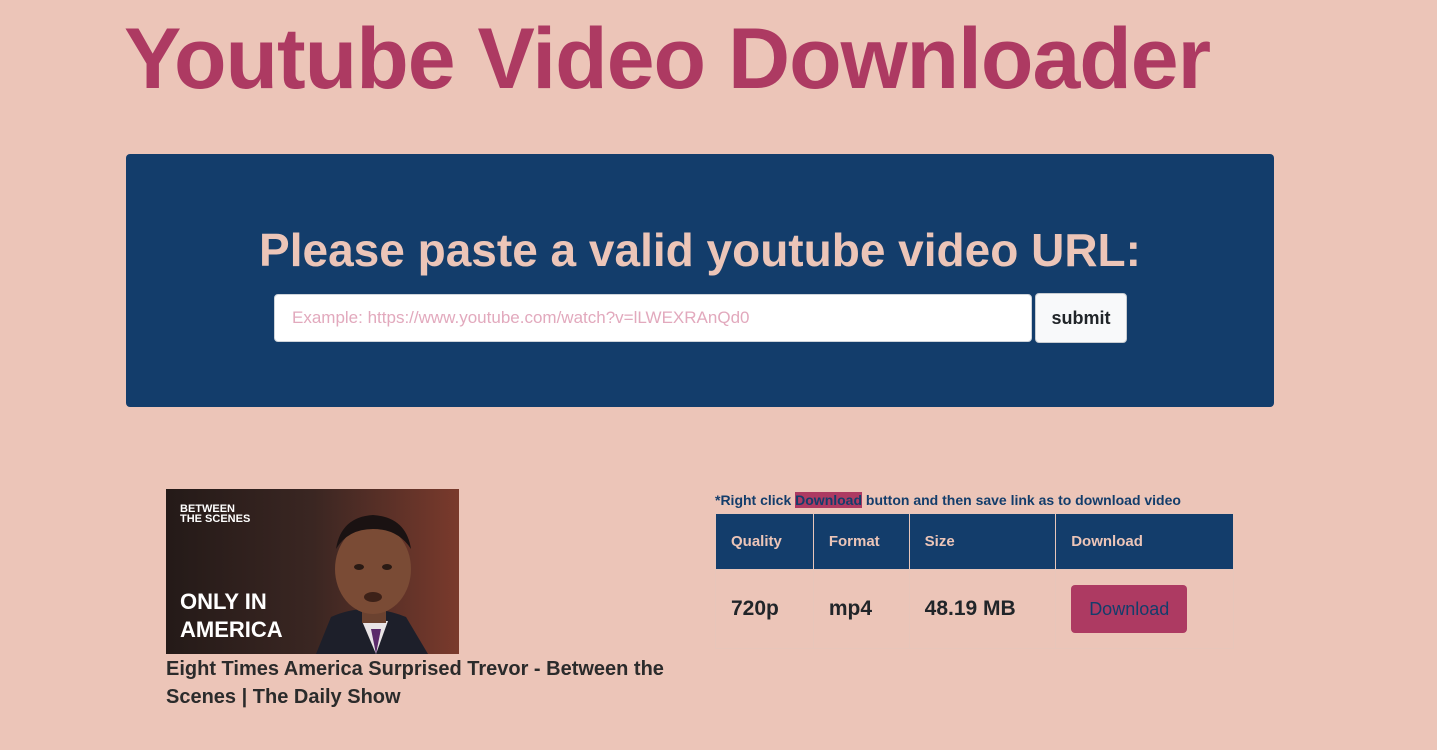  Describe the element at coordinates (1129, 609) in the screenshot. I see `download-button: Download` at that location.